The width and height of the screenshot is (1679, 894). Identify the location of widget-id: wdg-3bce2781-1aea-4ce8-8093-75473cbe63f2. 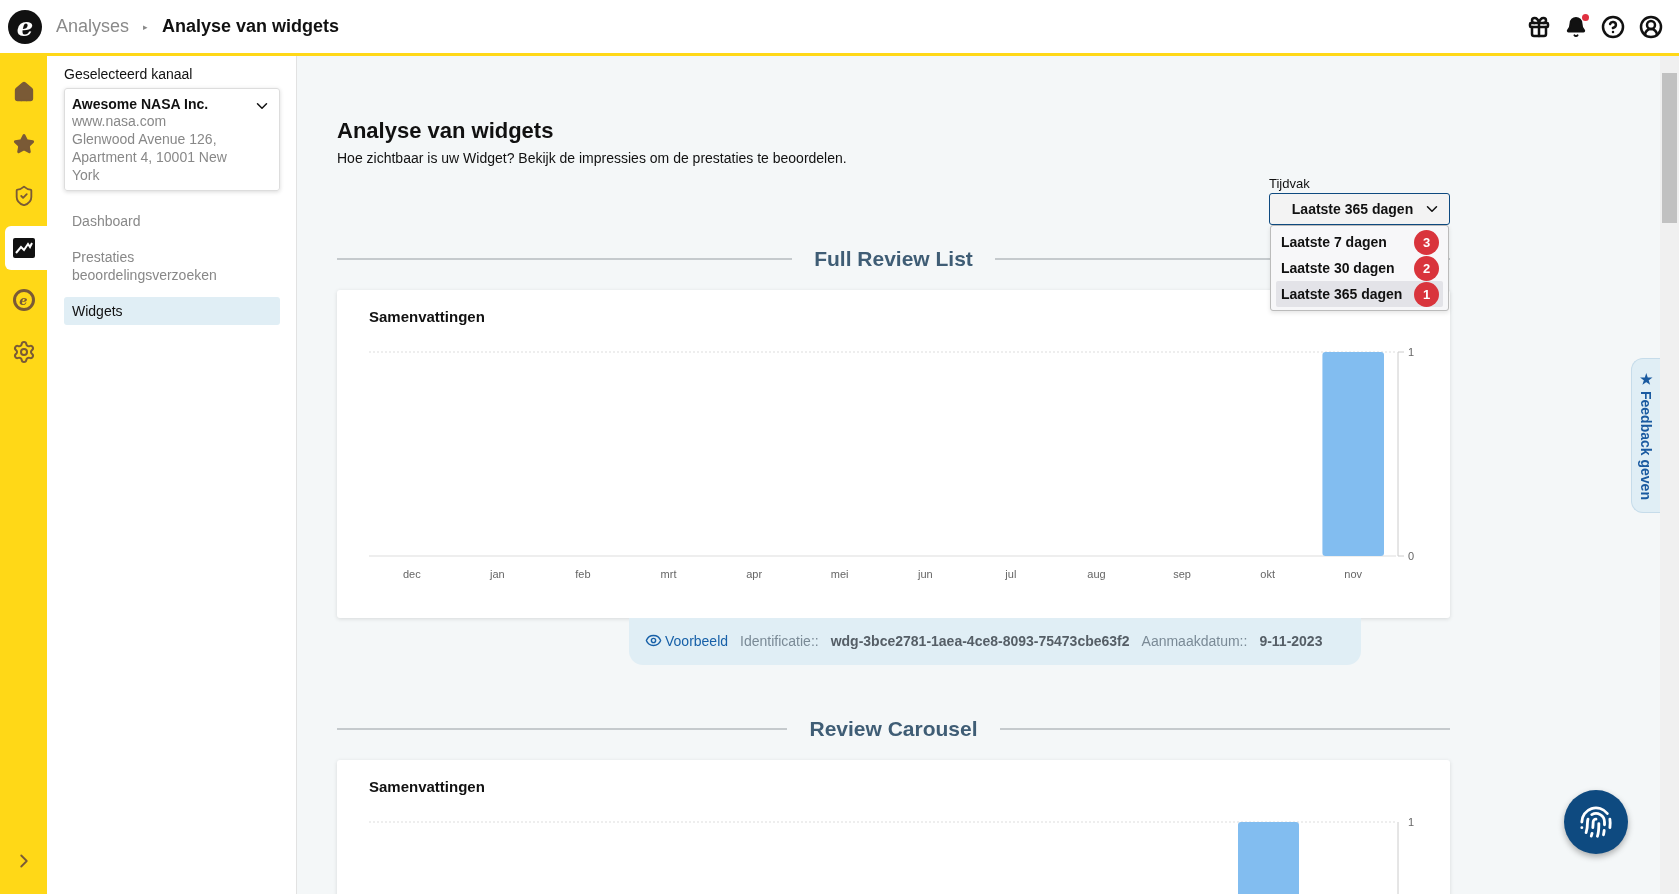
(980, 640).